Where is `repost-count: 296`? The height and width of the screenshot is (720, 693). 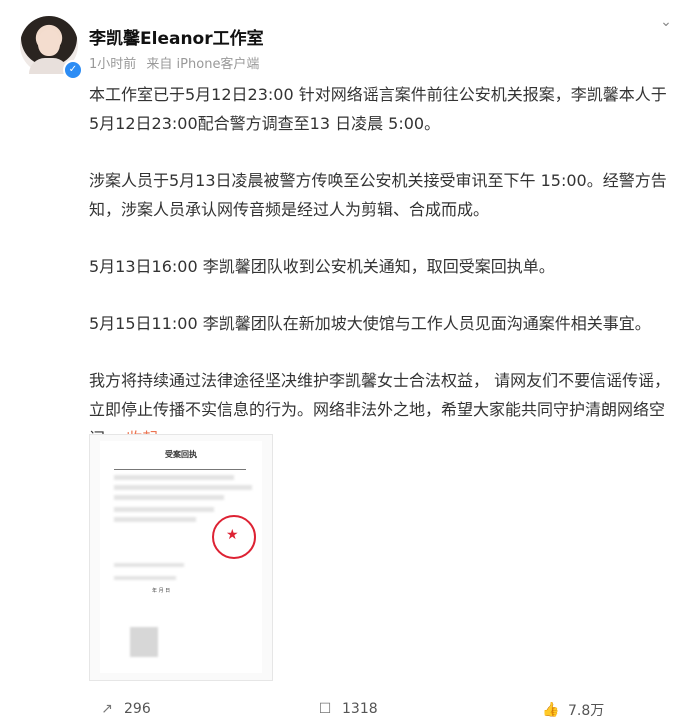 repost-count: 296 is located at coordinates (137, 709).